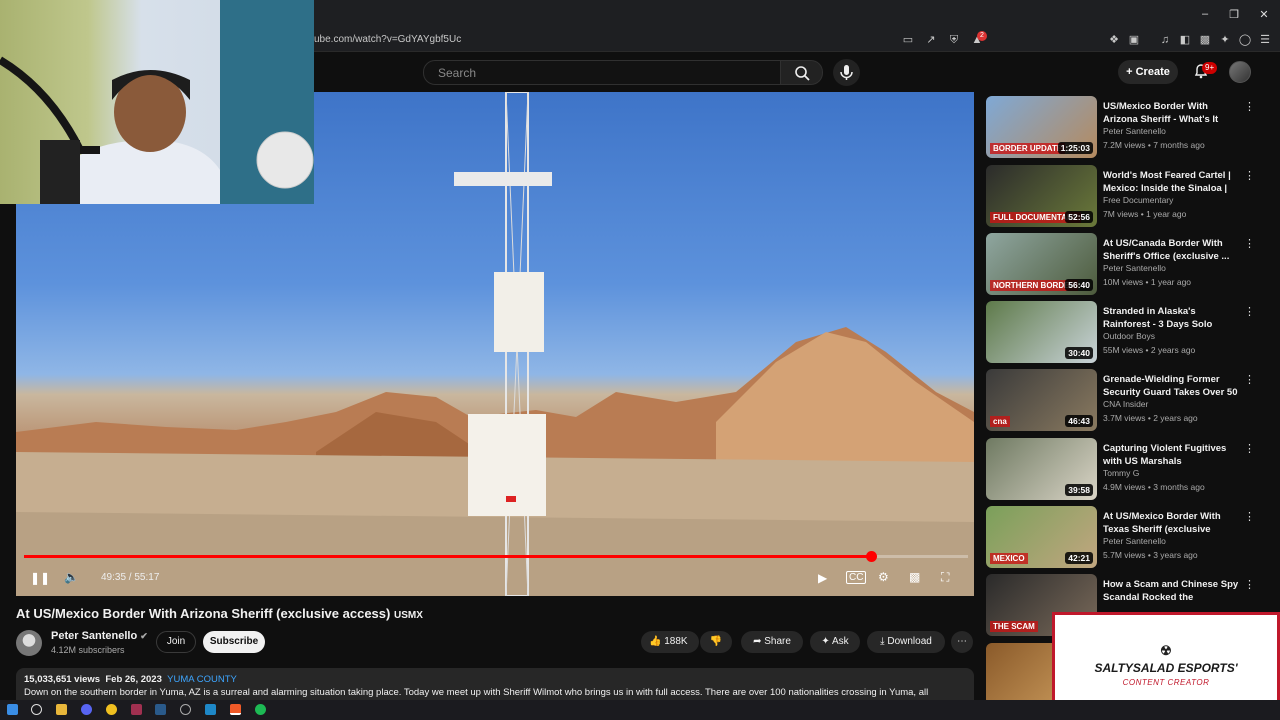  I want to click on download-button: ⤓ Download, so click(906, 642).